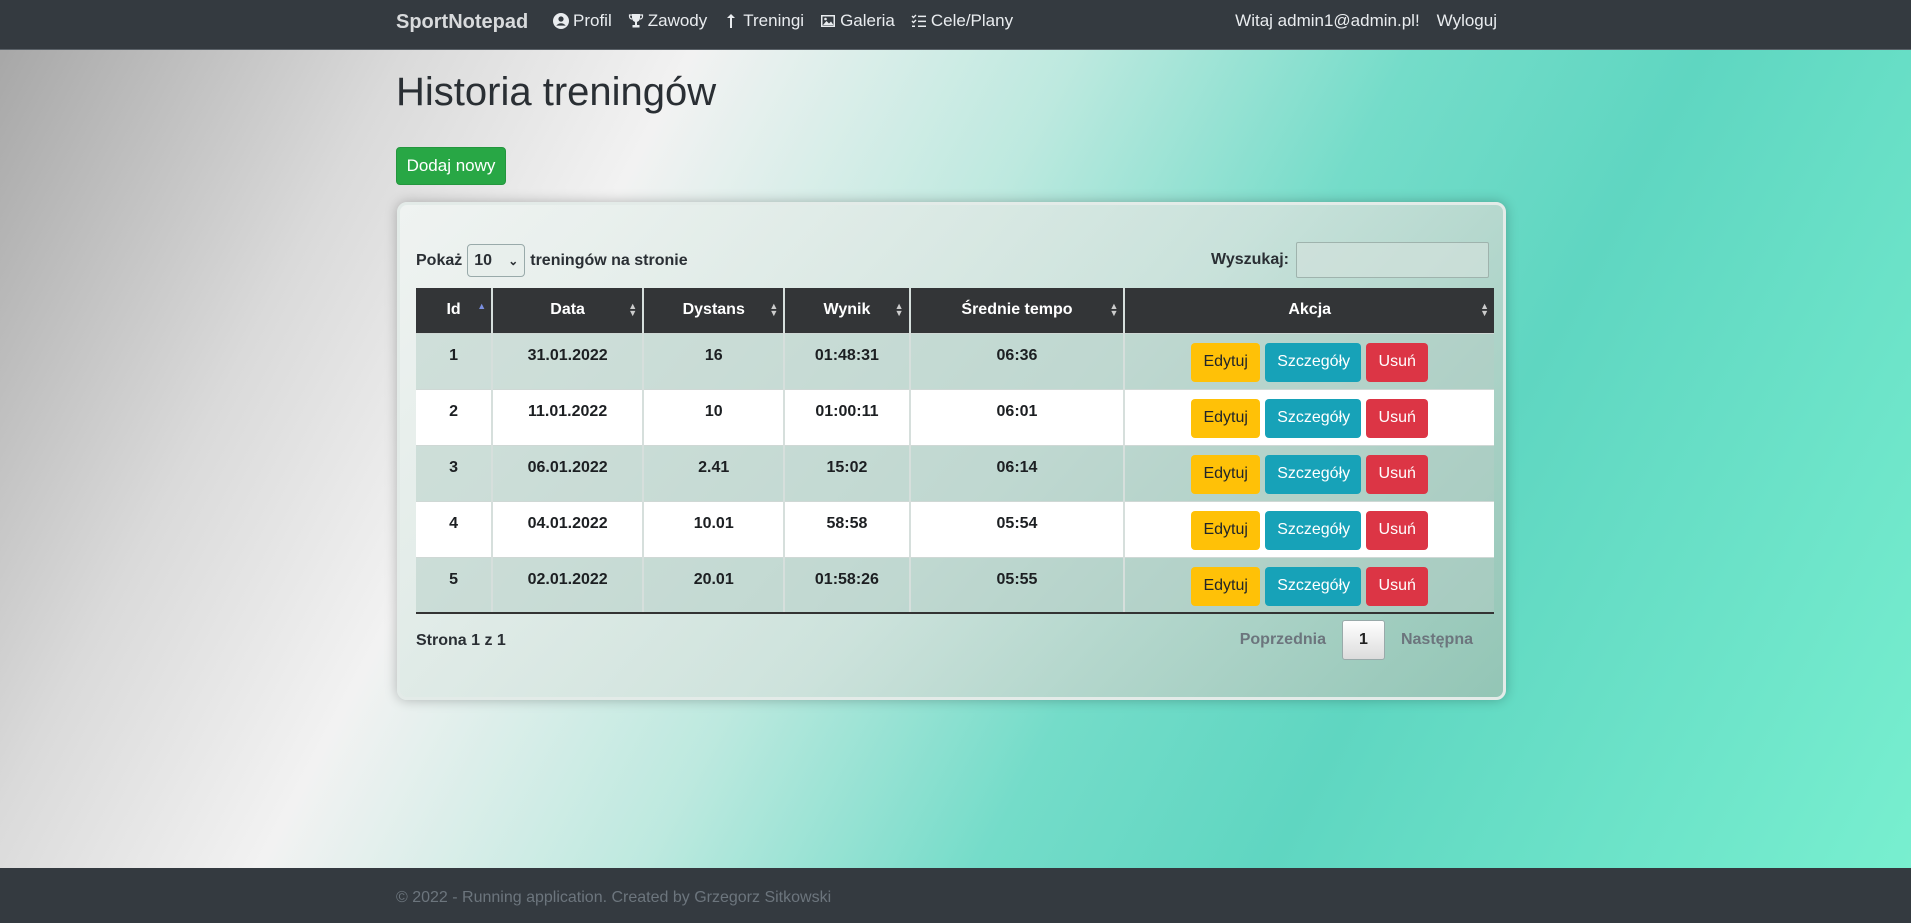 The width and height of the screenshot is (1911, 923). I want to click on column-header-dystans: Dystans ▲ ▼, so click(714, 310).